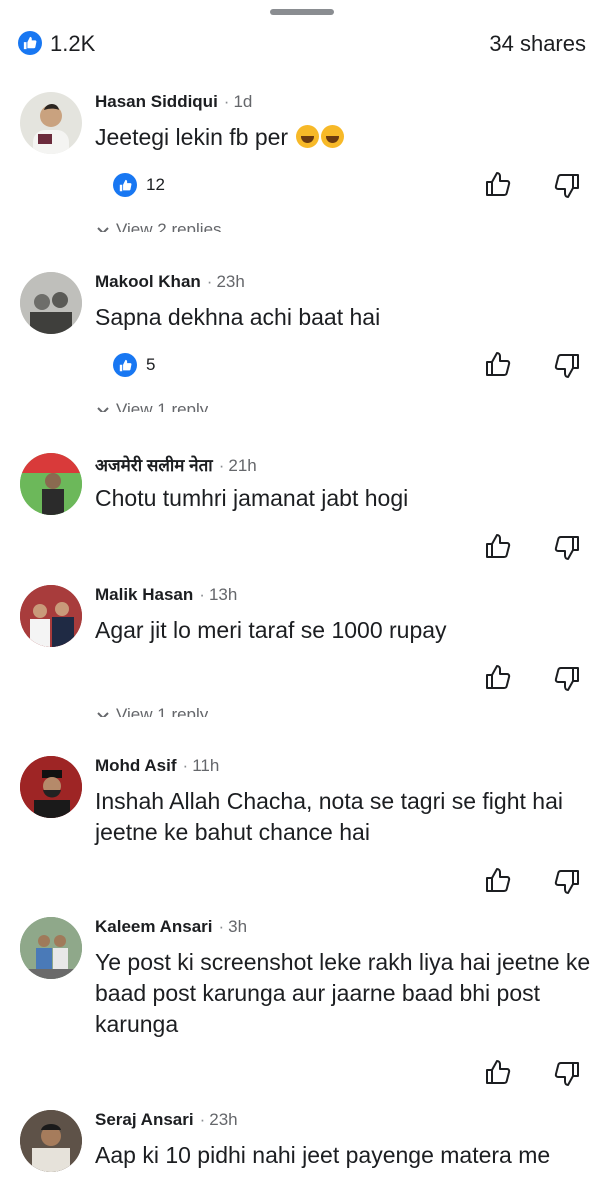  I want to click on author-name: Mohd Asif, so click(136, 766).